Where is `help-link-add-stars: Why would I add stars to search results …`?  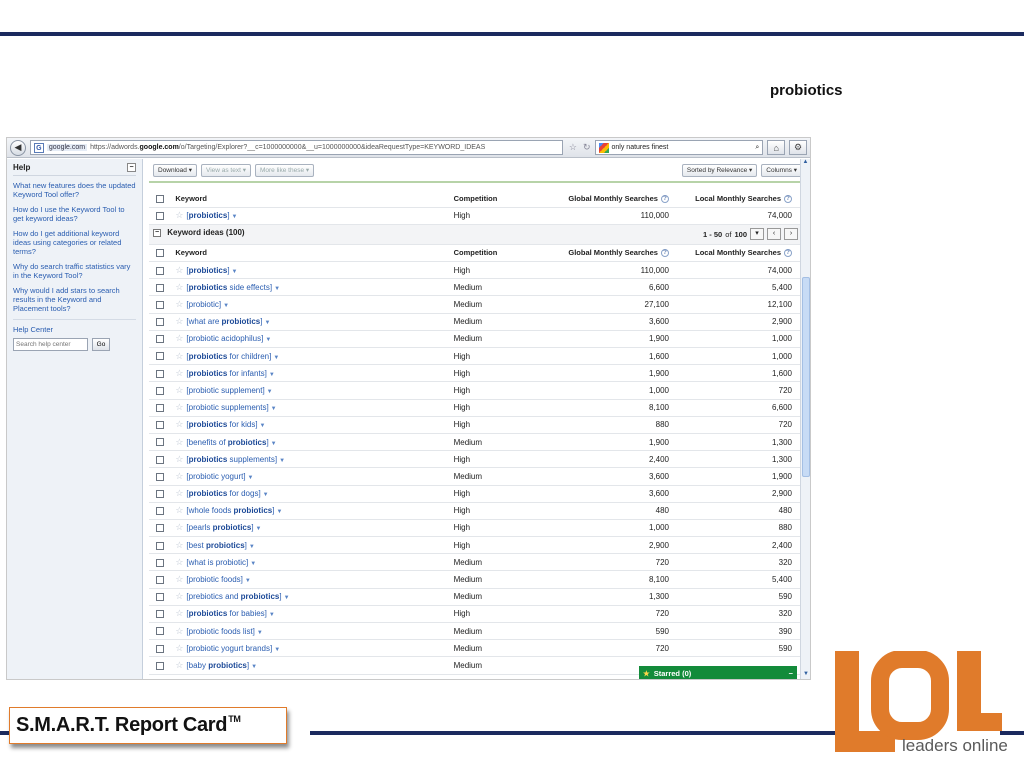 help-link-add-stars: Why would I add stars to search results … is located at coordinates (74, 299).